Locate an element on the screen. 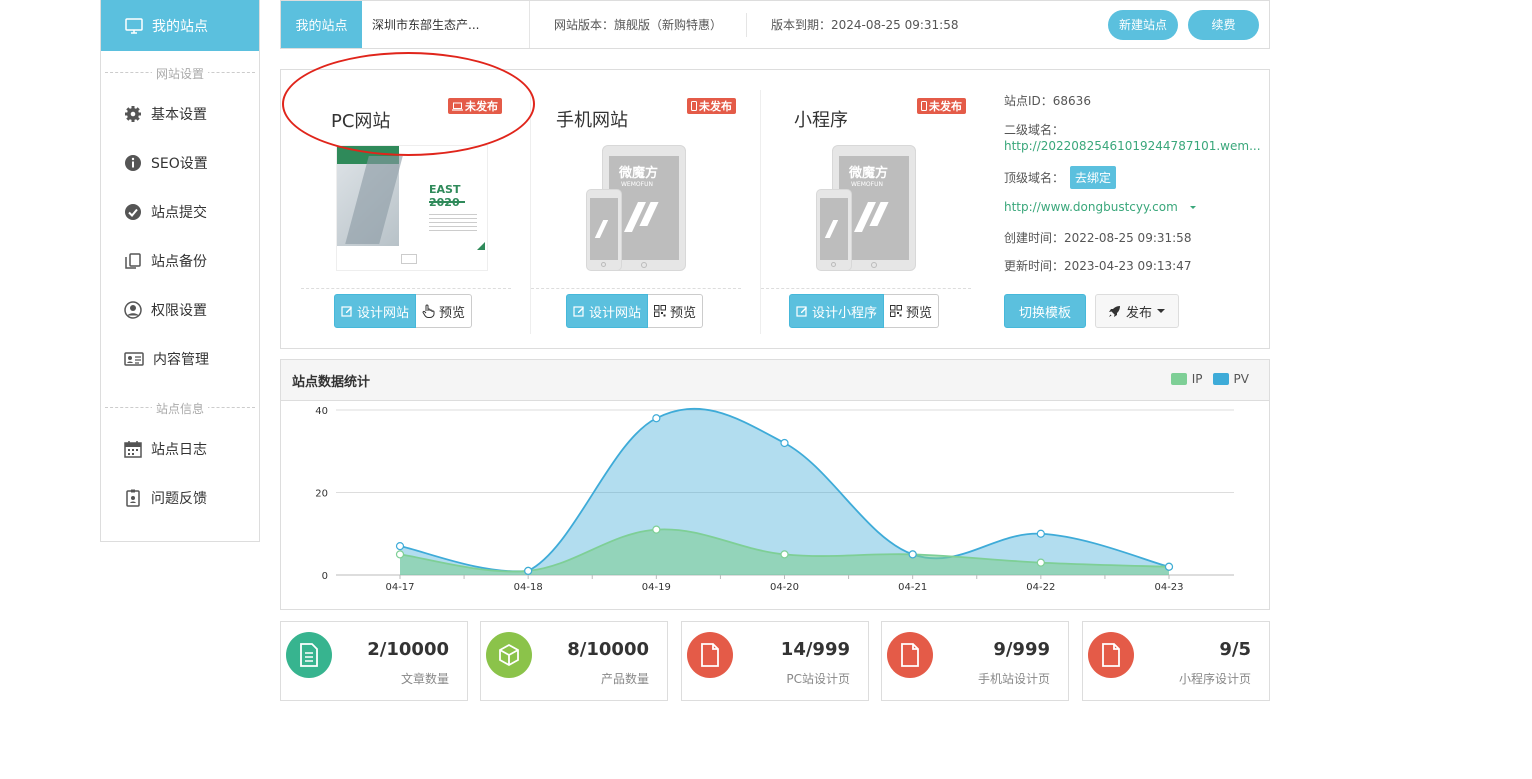 This screenshot has height=779, width=1532. site-expiry: 版本到期：2024-08-25 09:31:58 is located at coordinates (865, 25).